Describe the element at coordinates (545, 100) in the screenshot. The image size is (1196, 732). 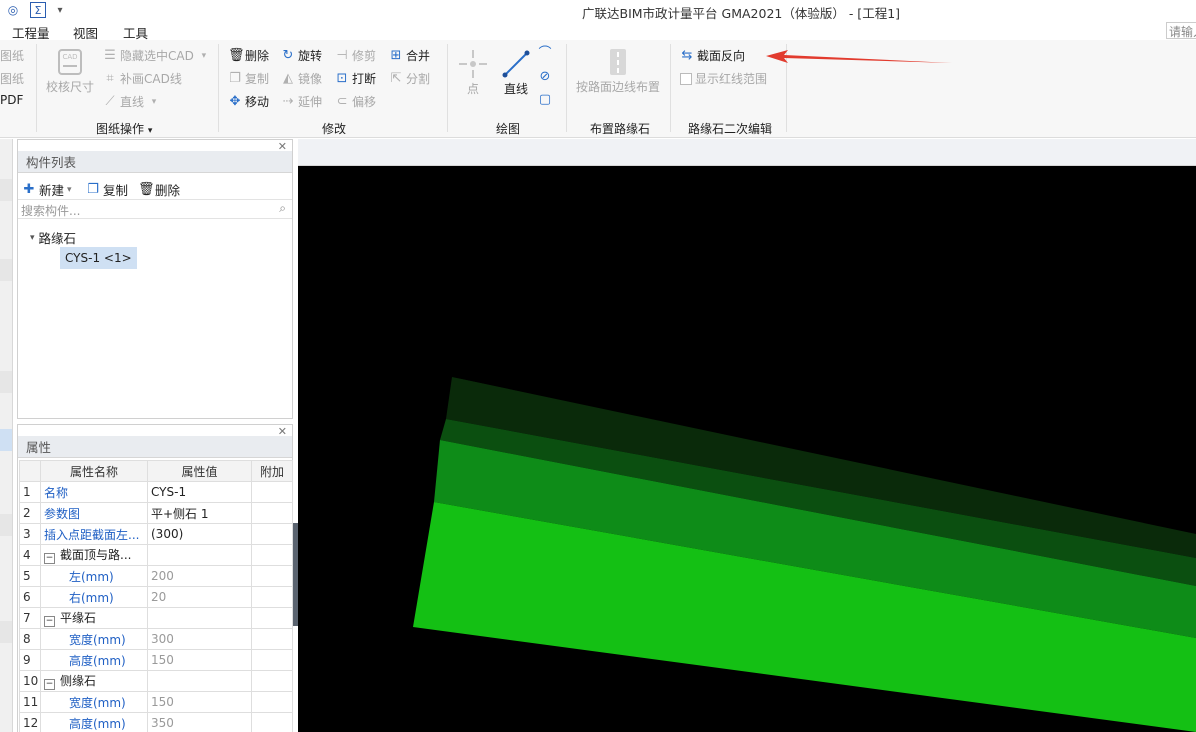
I see `rectangle-button: ▢` at that location.